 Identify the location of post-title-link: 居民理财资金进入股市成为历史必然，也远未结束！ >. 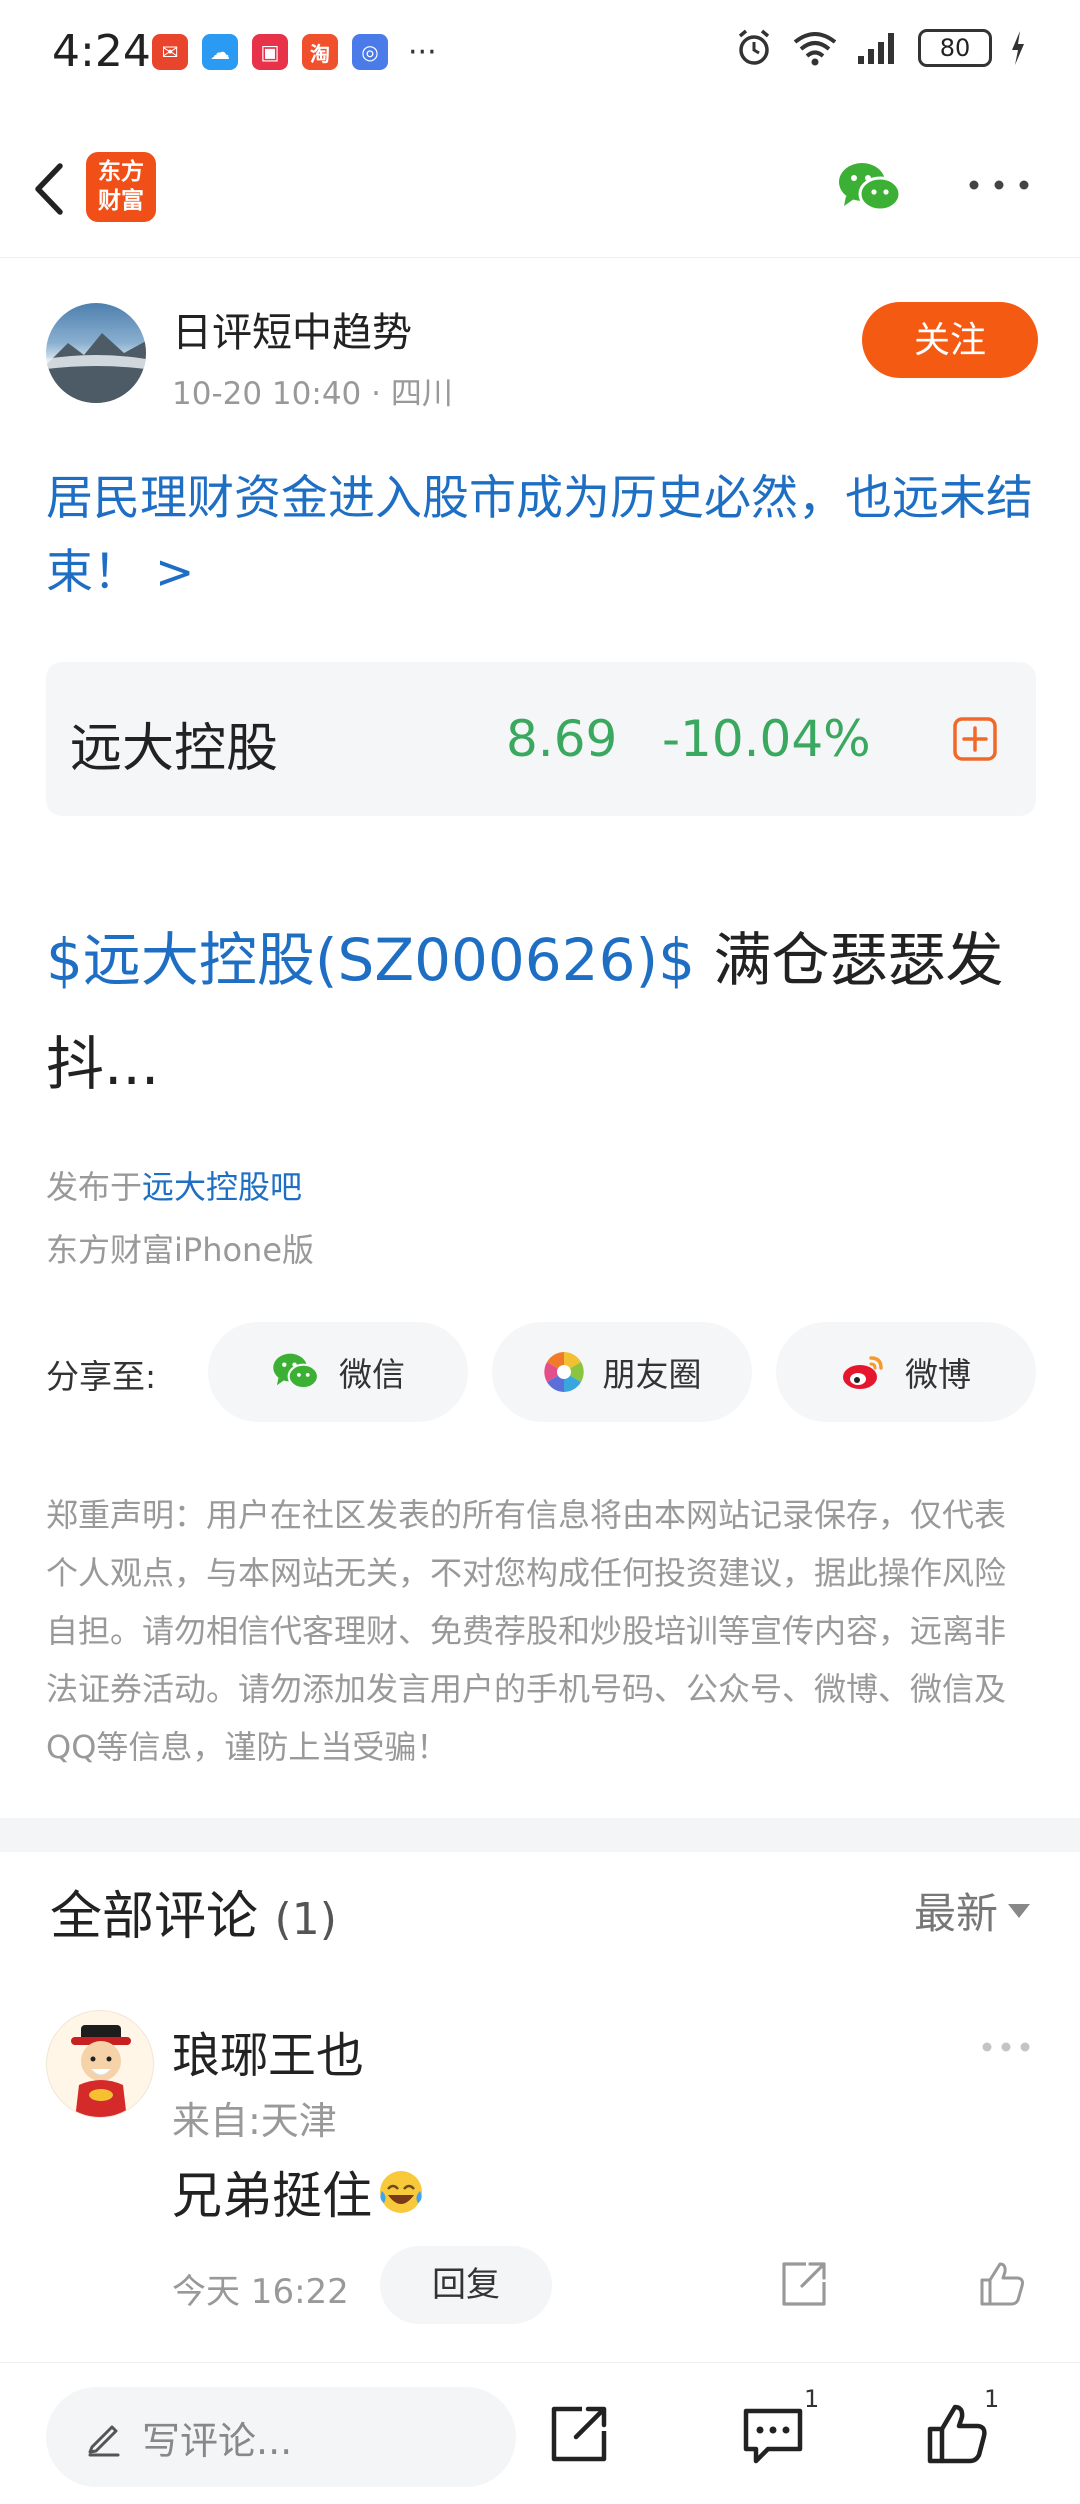
(546, 536).